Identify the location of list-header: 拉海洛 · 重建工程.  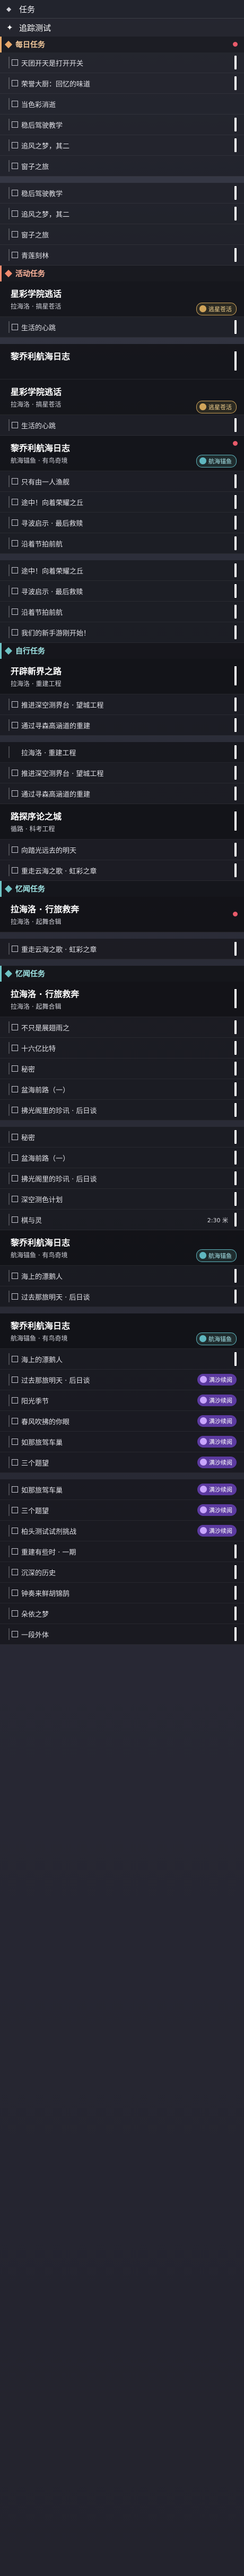
(122, 752).